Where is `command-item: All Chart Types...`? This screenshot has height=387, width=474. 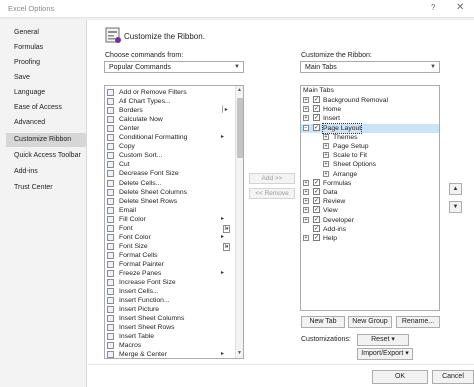 command-item: All Chart Types... is located at coordinates (169, 101).